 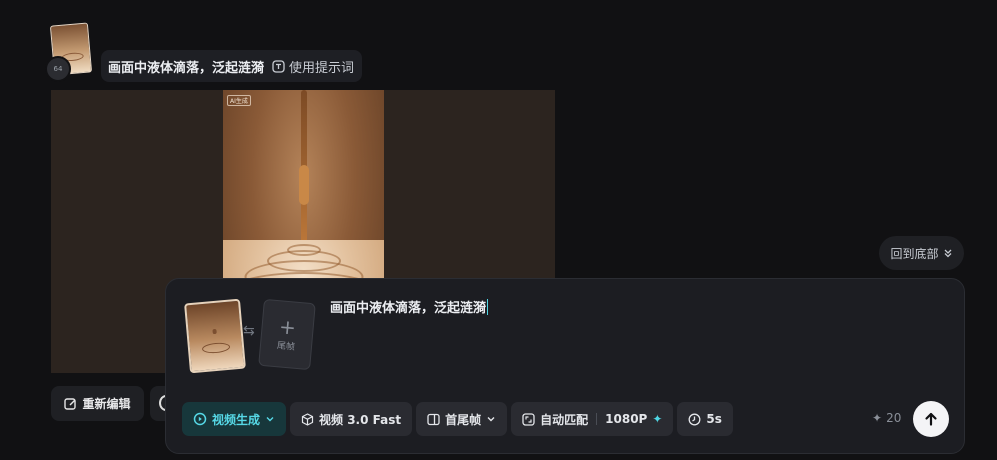 What do you see at coordinates (626, 419) in the screenshot?
I see `resolution-label: 1080P` at bounding box center [626, 419].